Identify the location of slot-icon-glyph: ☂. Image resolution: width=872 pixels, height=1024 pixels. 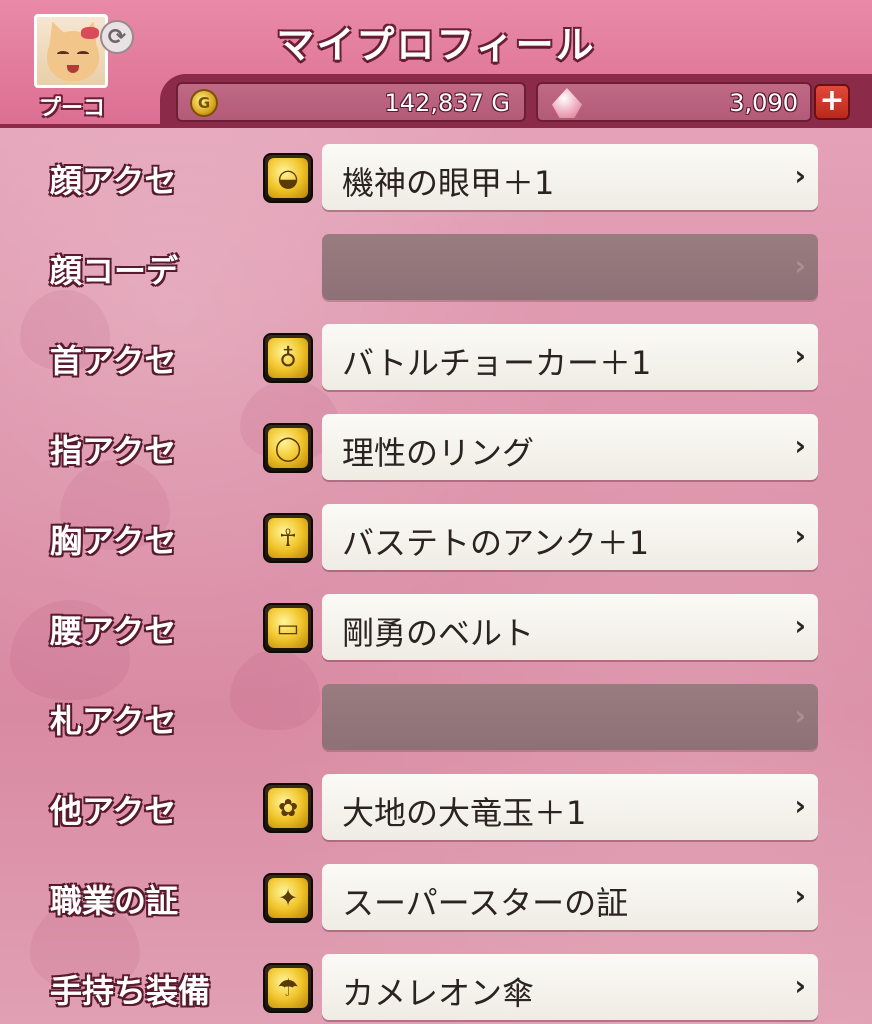
(288, 988).